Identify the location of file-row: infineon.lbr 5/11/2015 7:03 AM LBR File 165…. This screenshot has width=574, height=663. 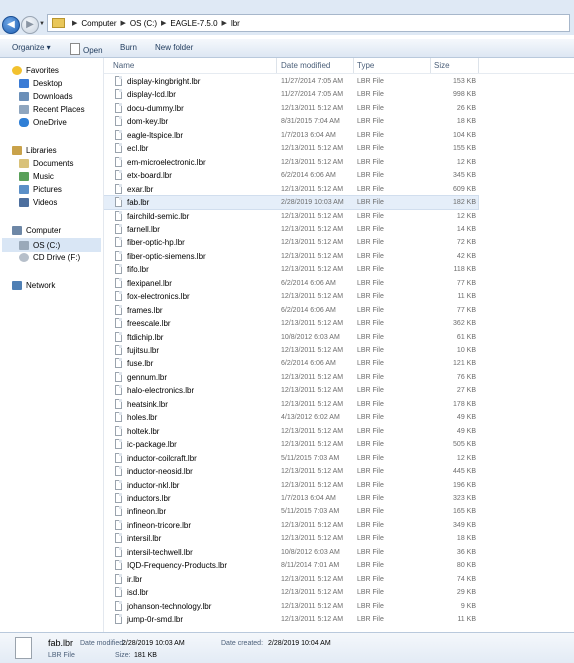
(291, 511).